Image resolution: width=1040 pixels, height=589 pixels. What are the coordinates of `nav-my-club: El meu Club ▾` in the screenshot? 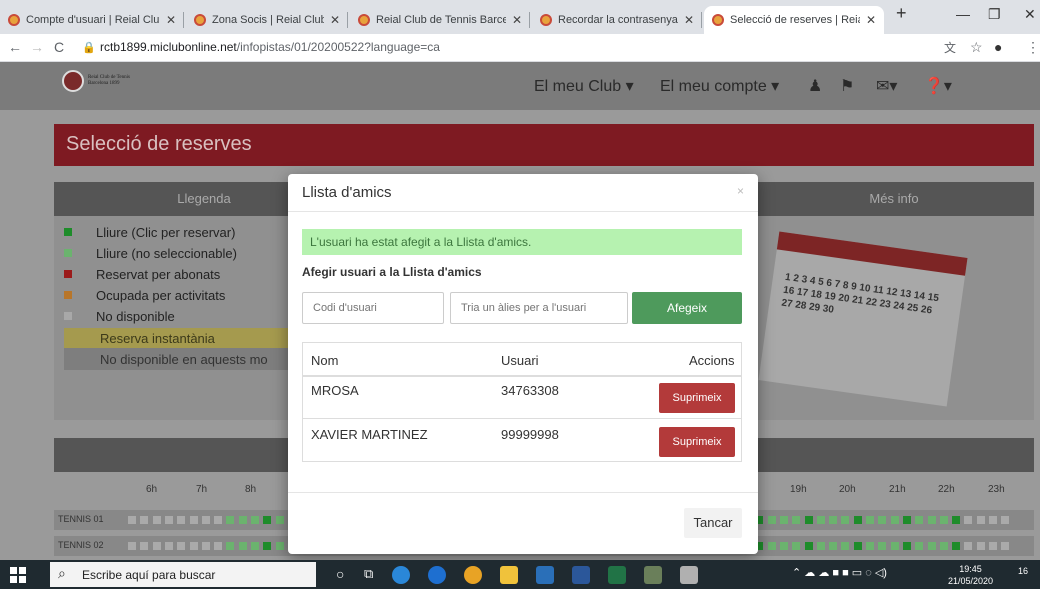 It's located at (584, 86).